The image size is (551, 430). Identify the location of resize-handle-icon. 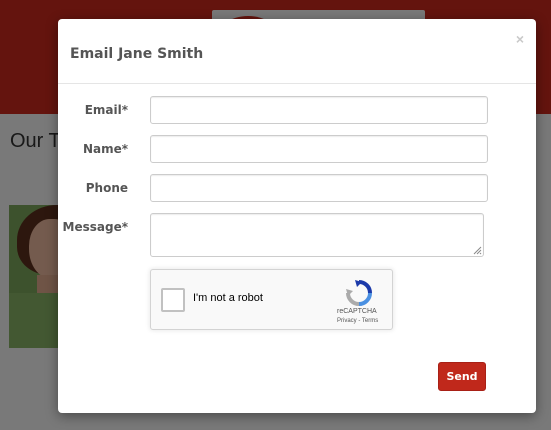
(477, 250).